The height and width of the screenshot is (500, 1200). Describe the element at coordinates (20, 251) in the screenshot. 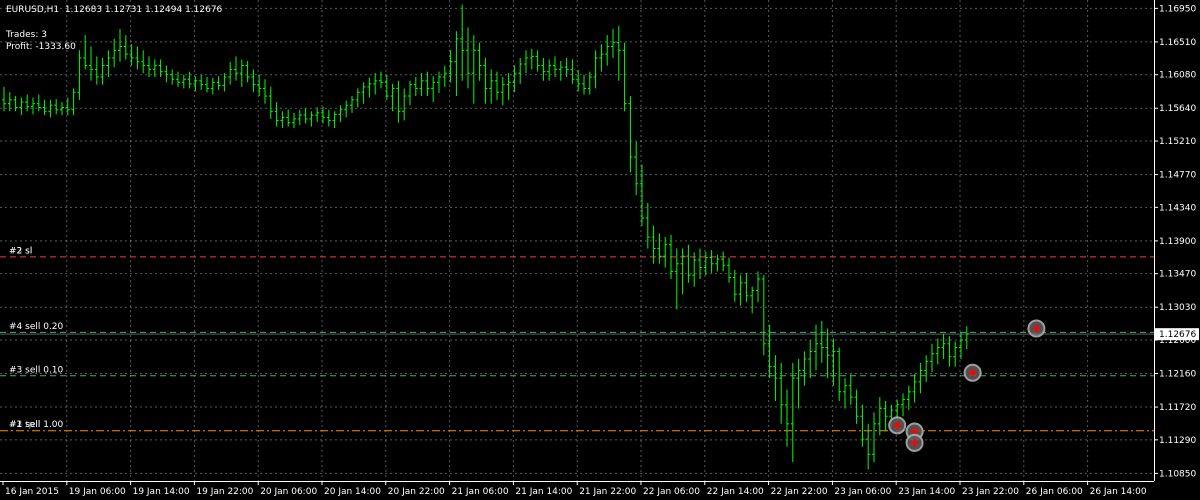

I see `level-label-overlap: #3 sl` at that location.